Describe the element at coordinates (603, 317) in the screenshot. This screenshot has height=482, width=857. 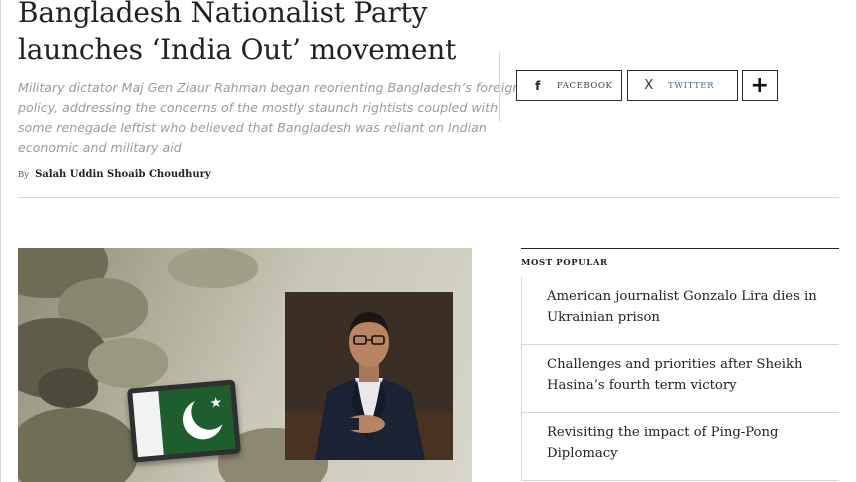
I see `item-title-line: Ukrainian prison` at that location.